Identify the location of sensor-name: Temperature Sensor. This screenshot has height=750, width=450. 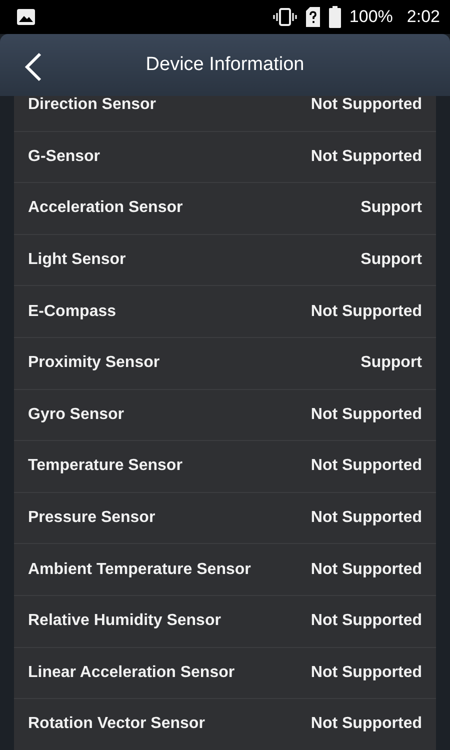
(105, 466).